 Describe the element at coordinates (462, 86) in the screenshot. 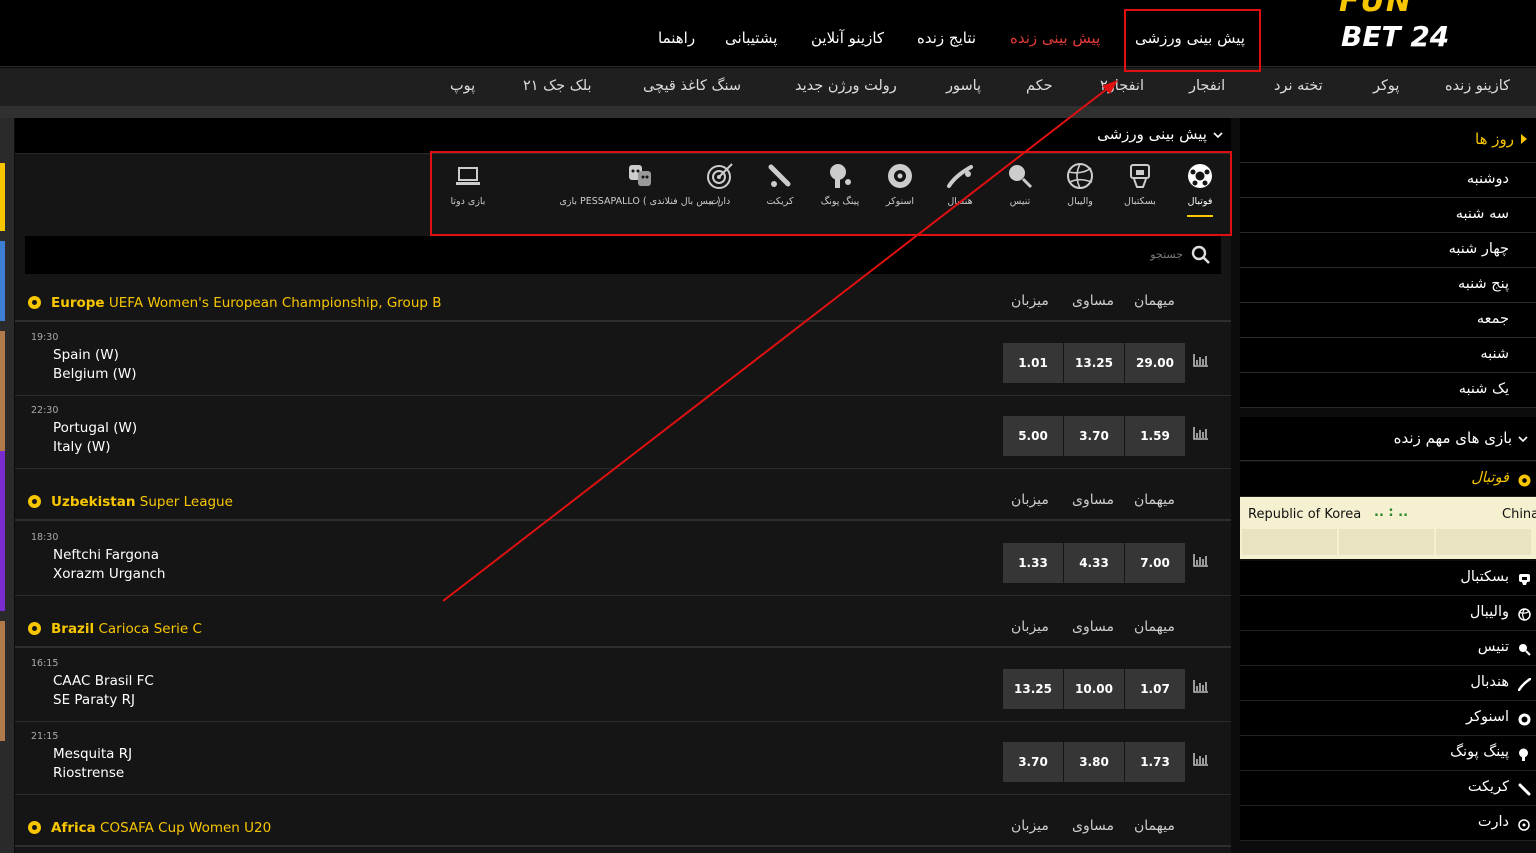

I see `subnav-pop: پوپ` at that location.